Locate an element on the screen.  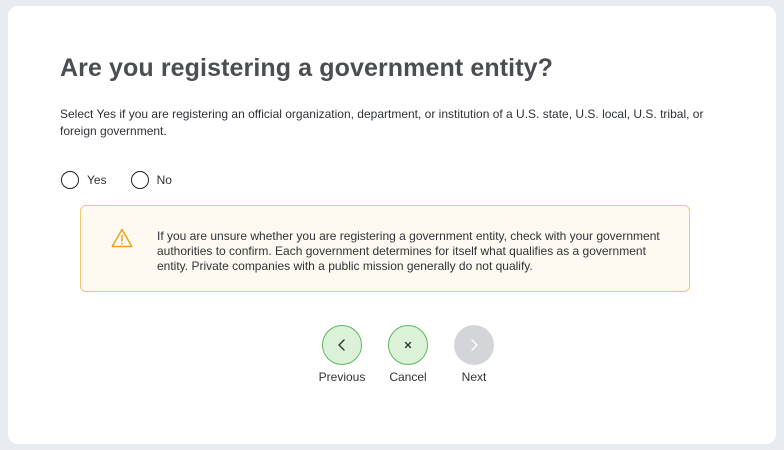
radio-yes-label: Yes is located at coordinates (97, 180).